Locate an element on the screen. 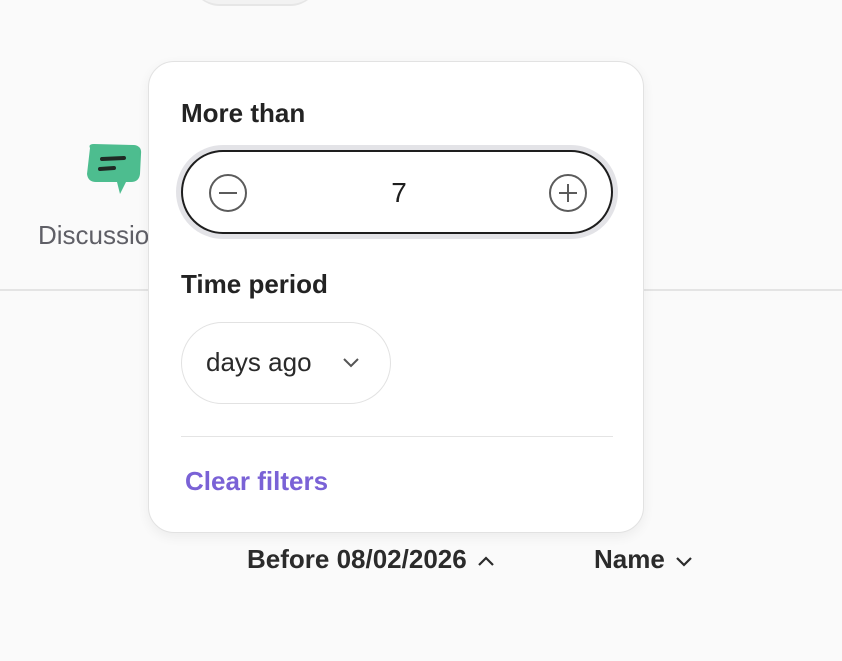 This screenshot has width=842, height=661. time-period-label: Time period is located at coordinates (254, 284).